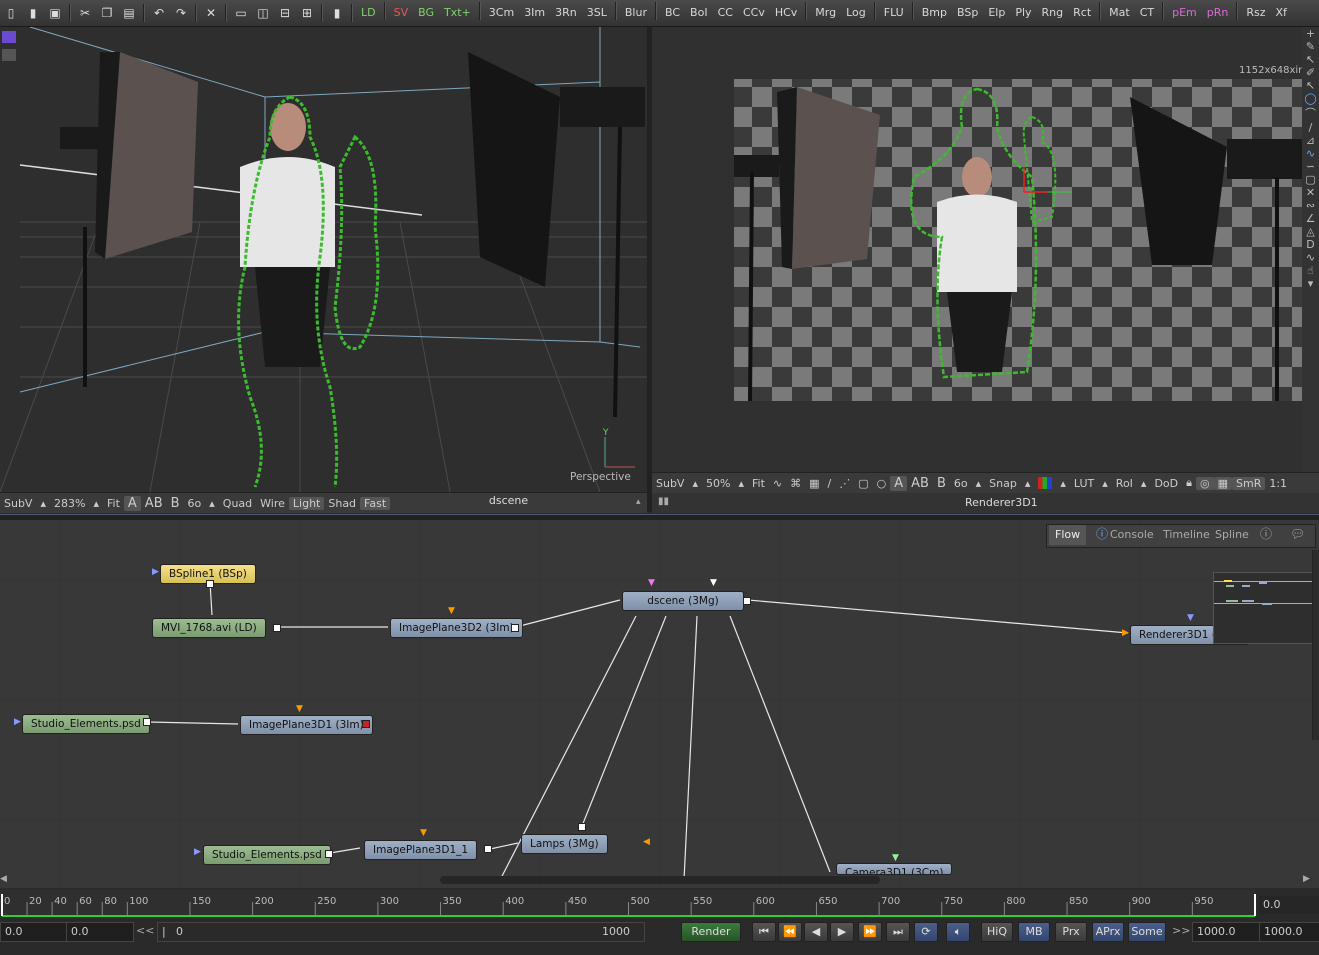 The width and height of the screenshot is (1319, 955). What do you see at coordinates (1310, 153) in the screenshot?
I see `wave-icon: ∿` at bounding box center [1310, 153].